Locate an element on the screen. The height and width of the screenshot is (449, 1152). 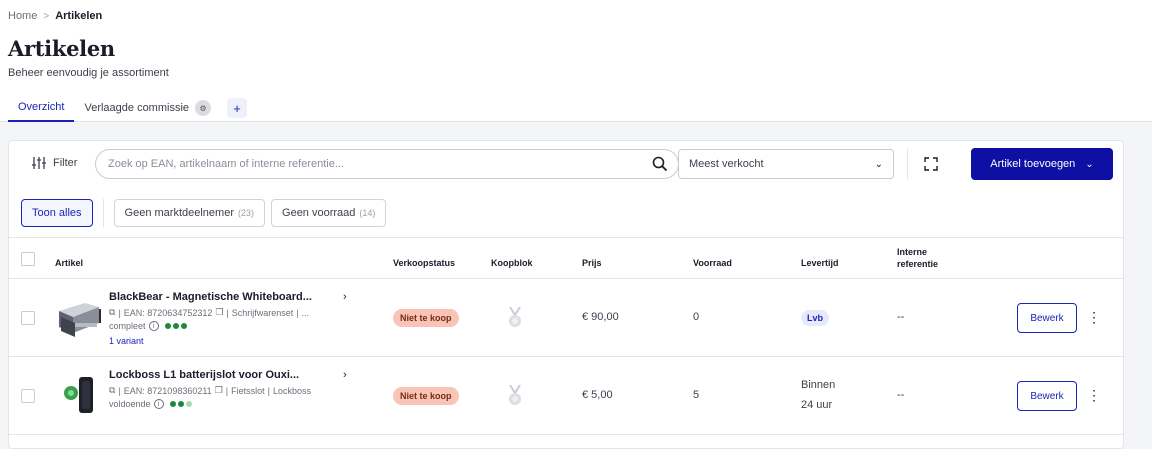
filter-label: Filter is located at coordinates (65, 163).